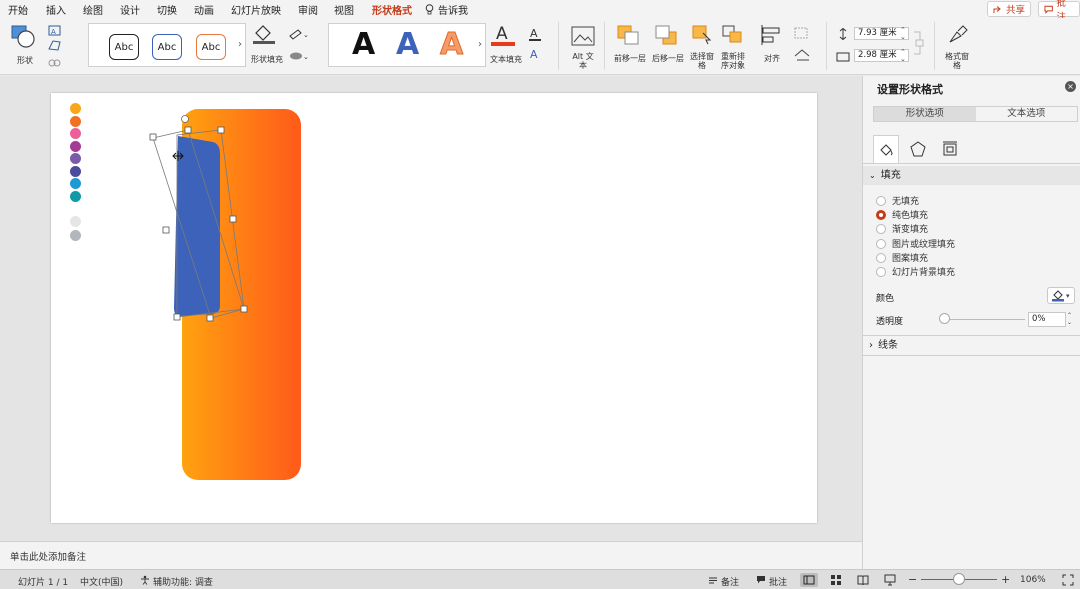  I want to click on tab-review: 审阅, so click(308, 9).